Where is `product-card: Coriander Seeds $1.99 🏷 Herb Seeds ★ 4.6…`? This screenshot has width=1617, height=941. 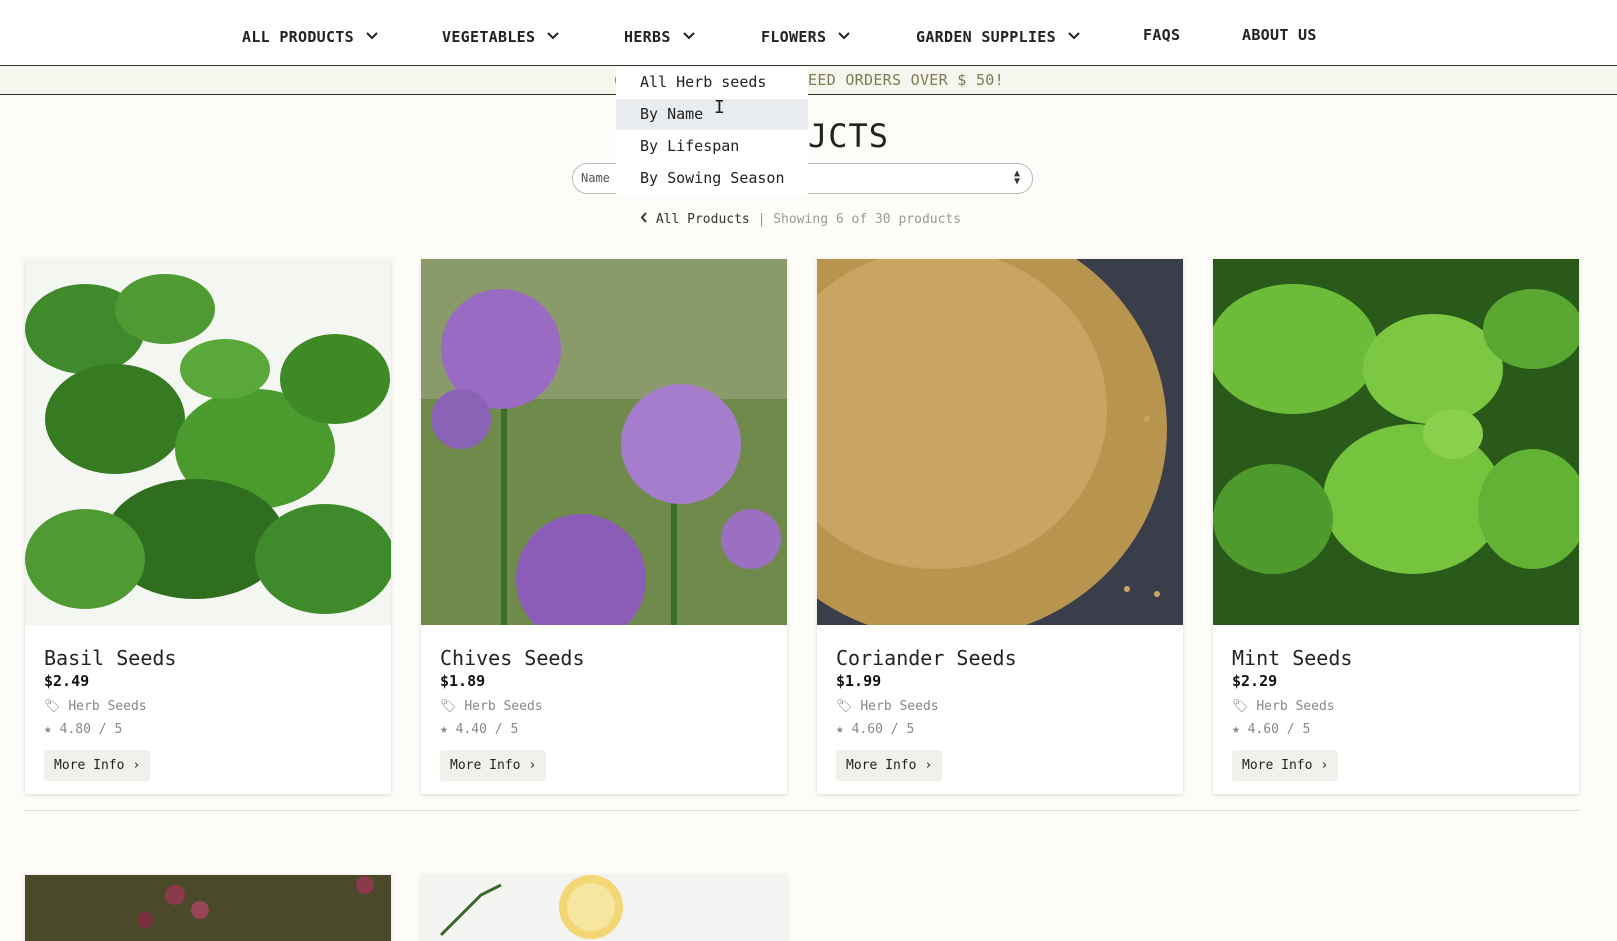 product-card: Coriander Seeds $1.99 🏷 Herb Seeds ★ 4.6… is located at coordinates (1000, 526).